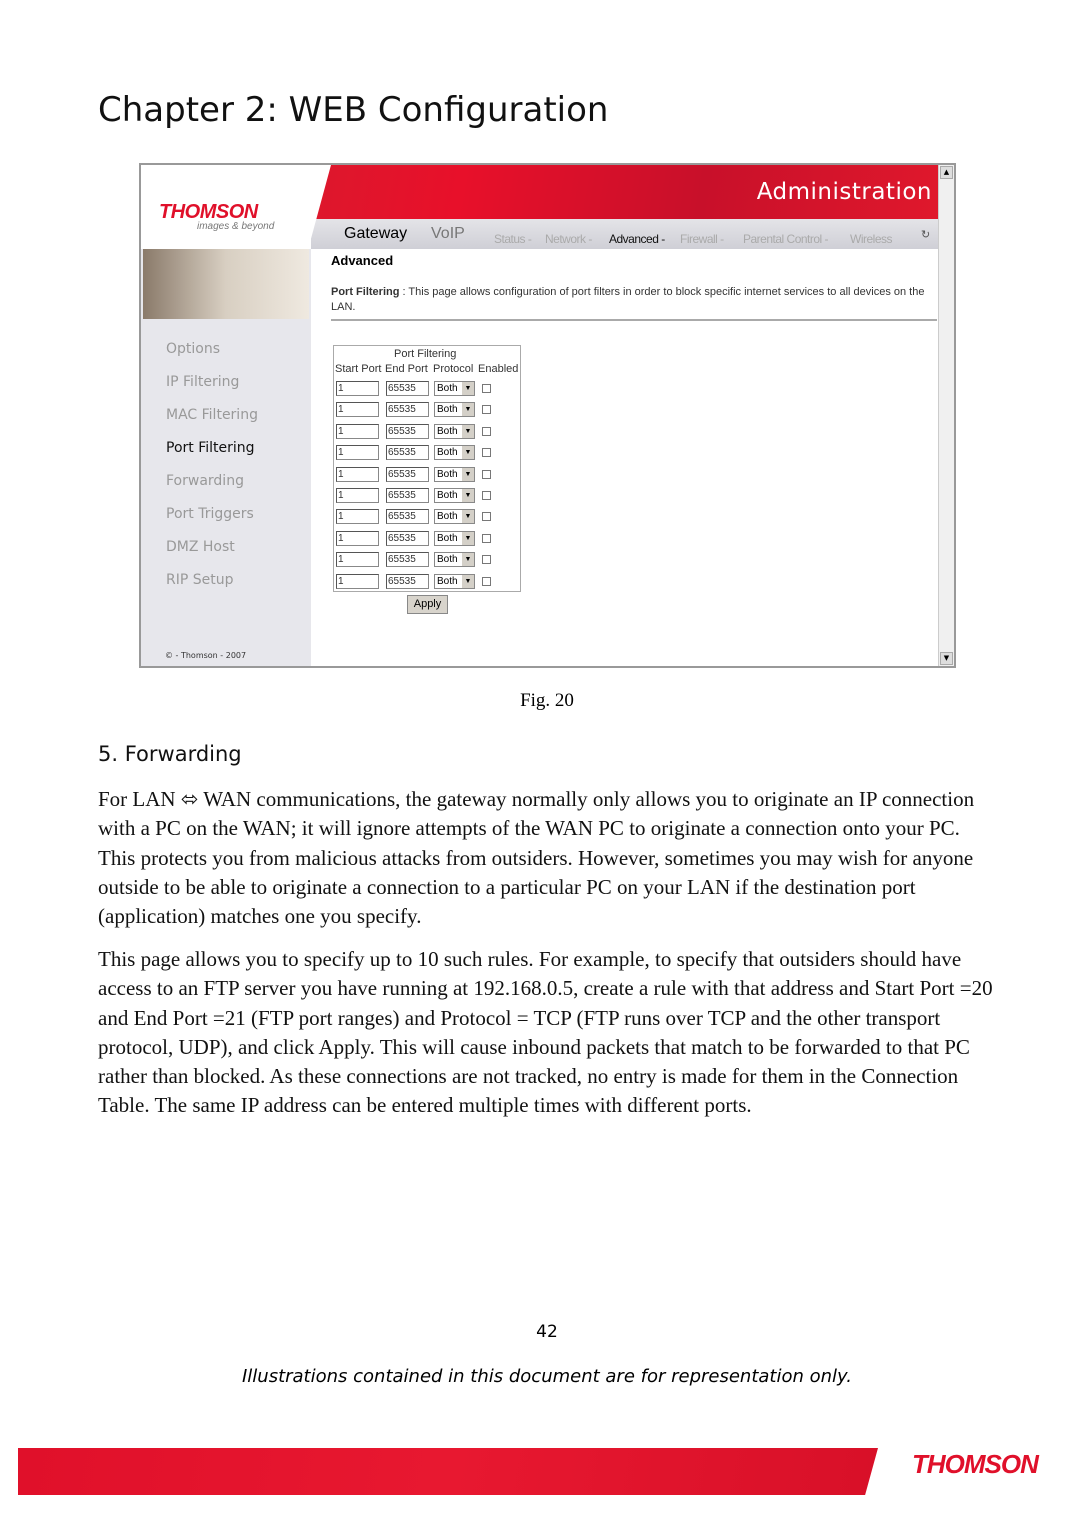 The width and height of the screenshot is (1080, 1528). What do you see at coordinates (236, 226) in the screenshot?
I see `logo-tagline: images & beyond` at bounding box center [236, 226].